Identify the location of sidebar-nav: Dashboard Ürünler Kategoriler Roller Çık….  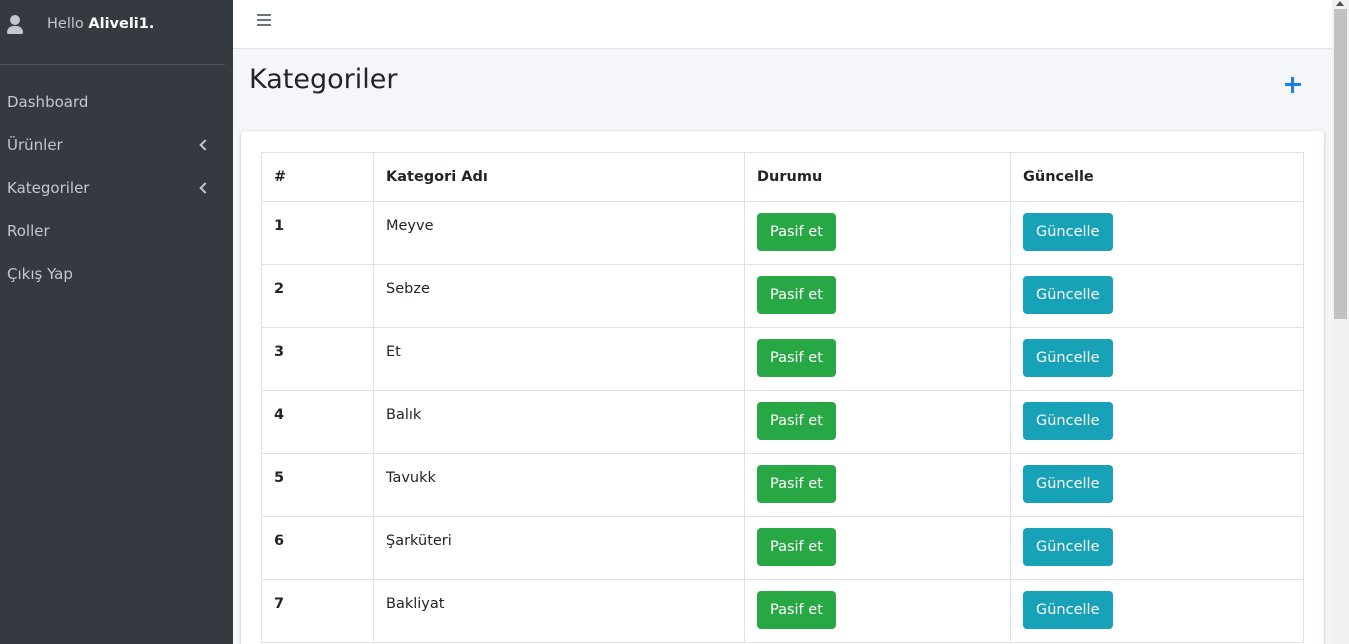
(116, 187).